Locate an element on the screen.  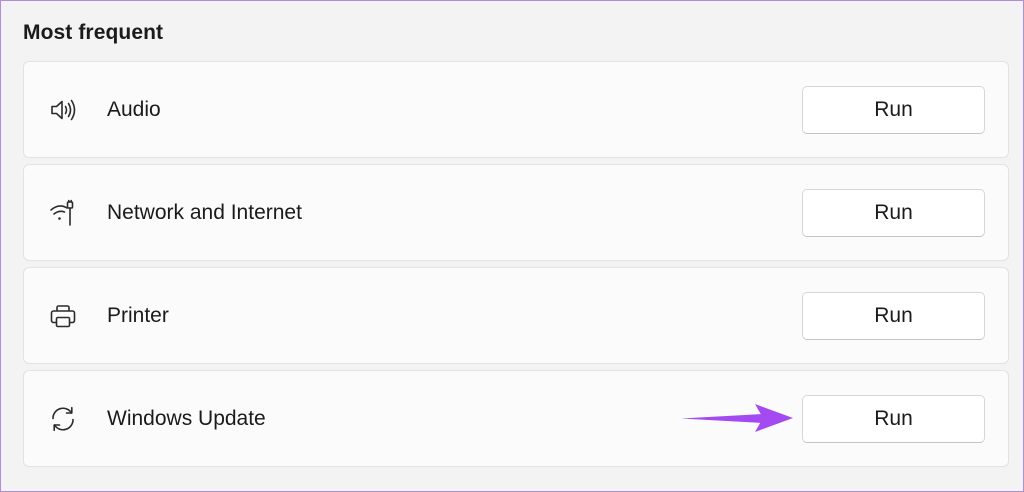
network-icon is located at coordinates (63, 213).